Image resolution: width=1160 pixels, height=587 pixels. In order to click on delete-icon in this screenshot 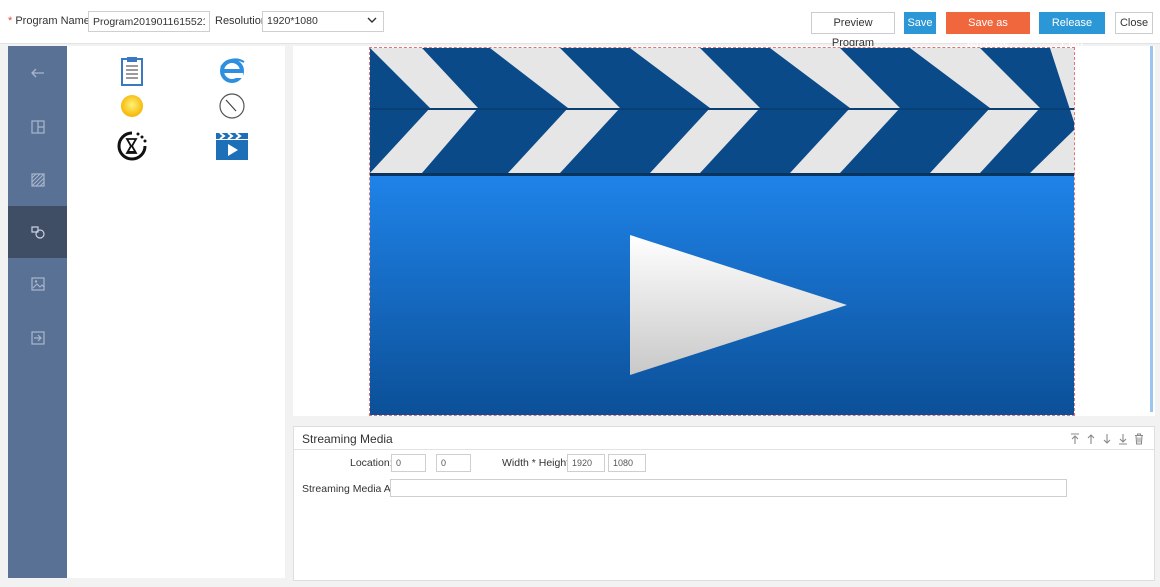, I will do `click(1139, 439)`.